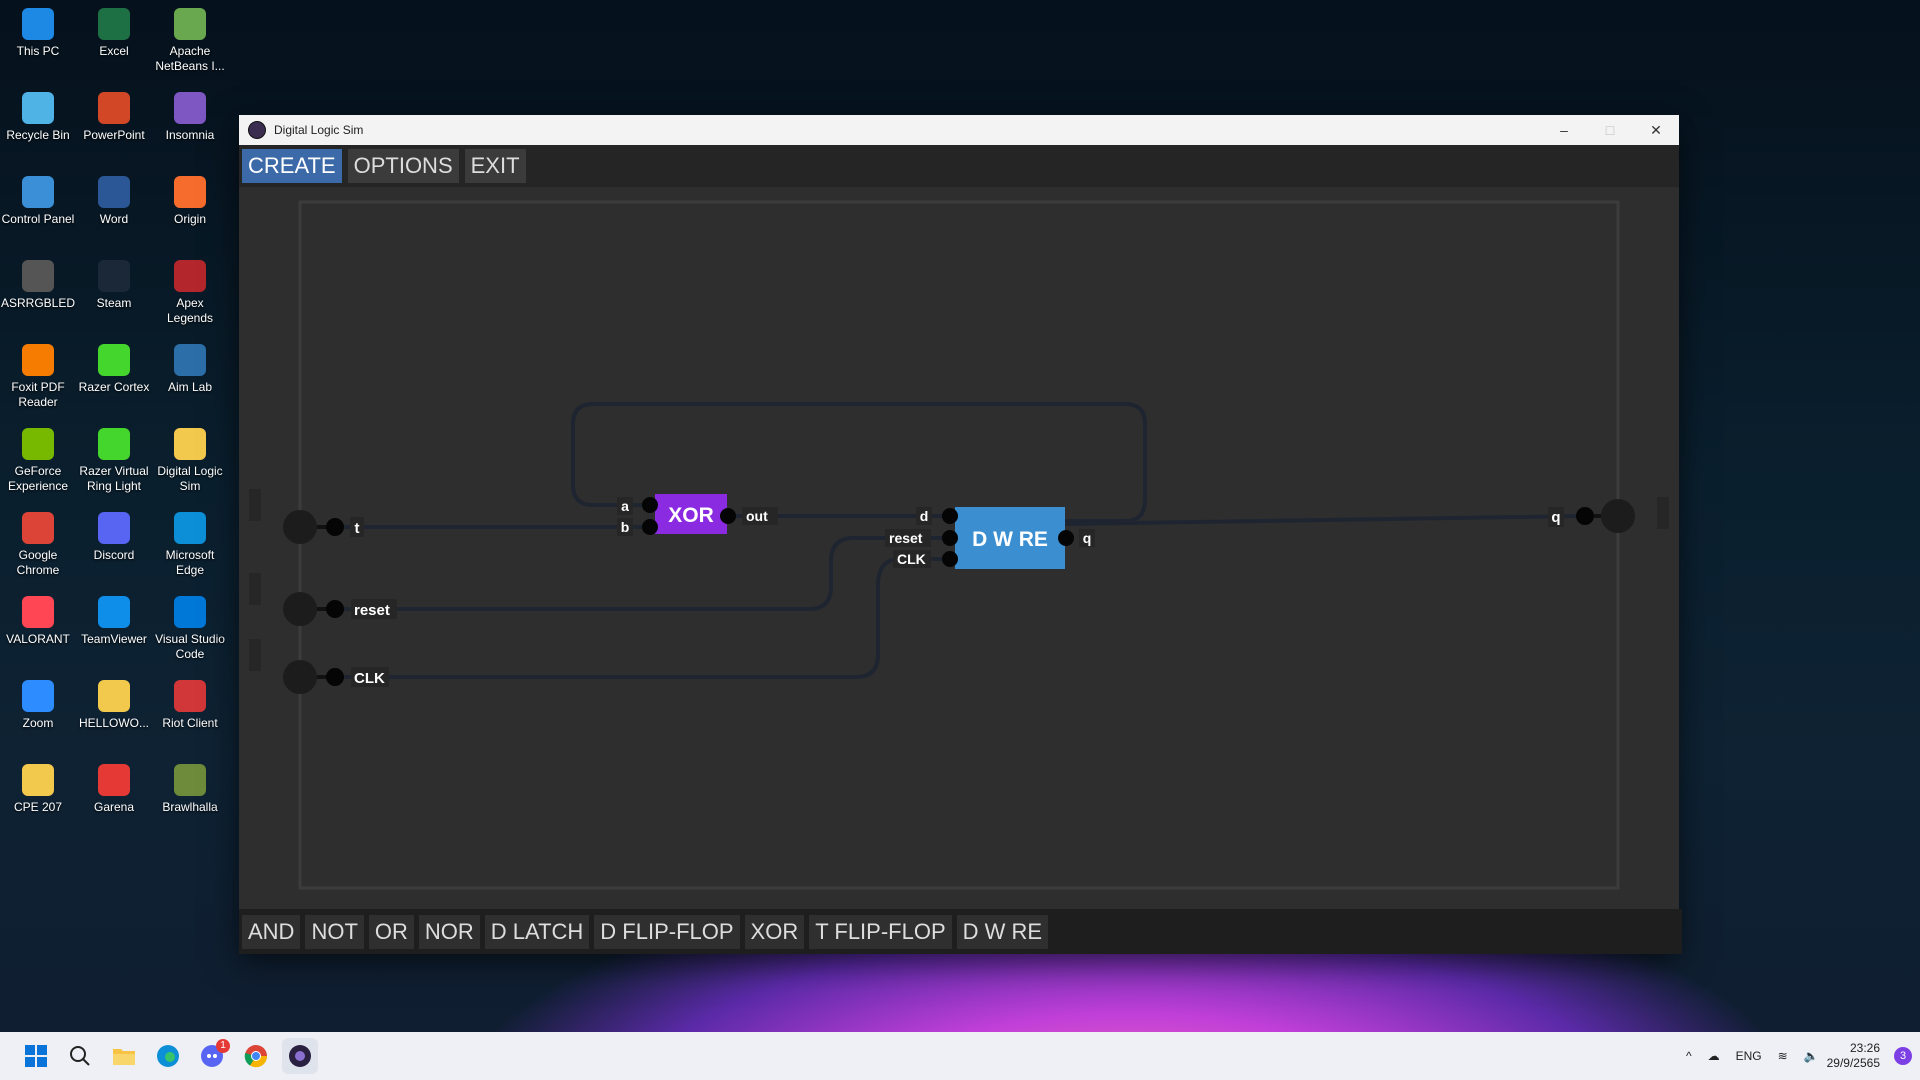 The height and width of the screenshot is (1080, 1920). Describe the element at coordinates (114, 387) in the screenshot. I see `desktop-icon-label: Razer Cortex` at that location.